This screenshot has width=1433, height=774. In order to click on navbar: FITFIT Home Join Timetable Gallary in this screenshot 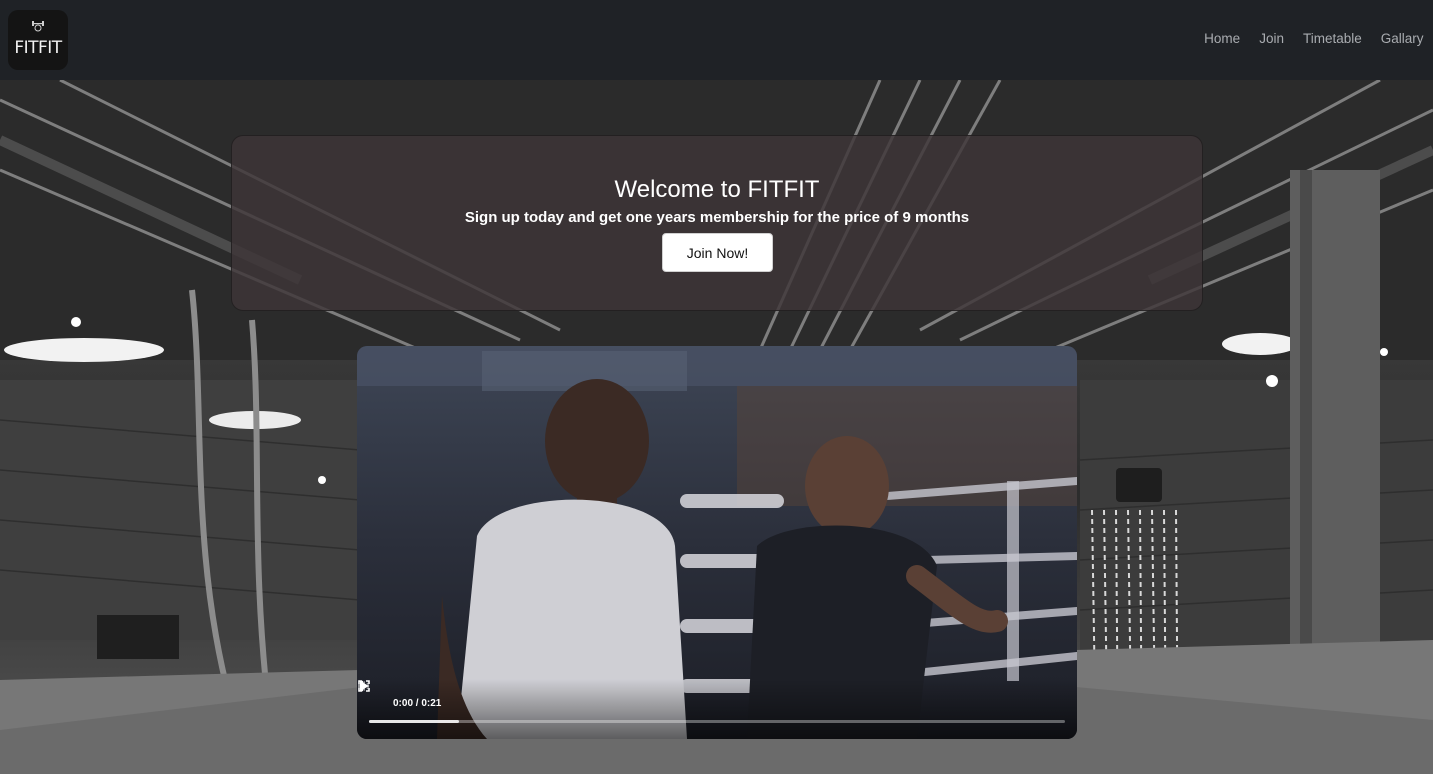, I will do `click(716, 40)`.